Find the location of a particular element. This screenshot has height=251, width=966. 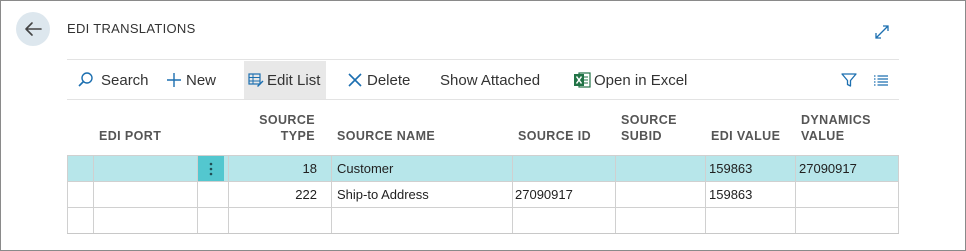

delete-button: Delete is located at coordinates (378, 80).